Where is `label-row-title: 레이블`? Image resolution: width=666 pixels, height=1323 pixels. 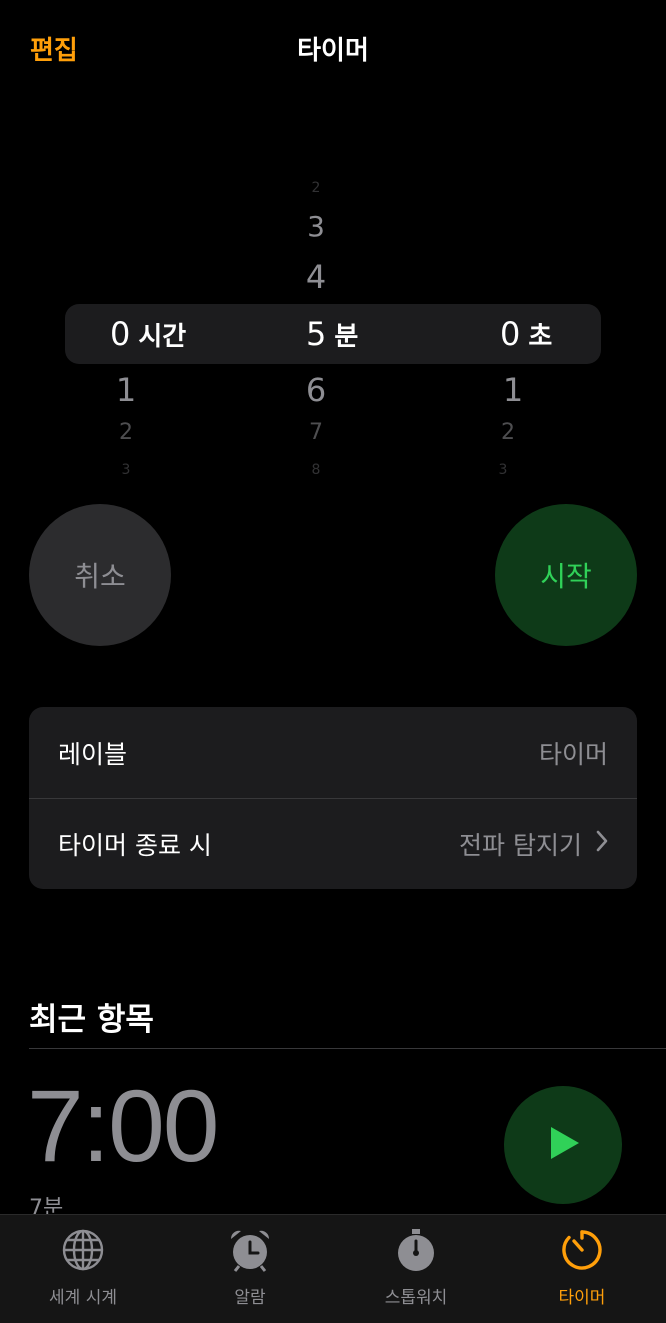
label-row-title: 레이블 is located at coordinates (93, 754).